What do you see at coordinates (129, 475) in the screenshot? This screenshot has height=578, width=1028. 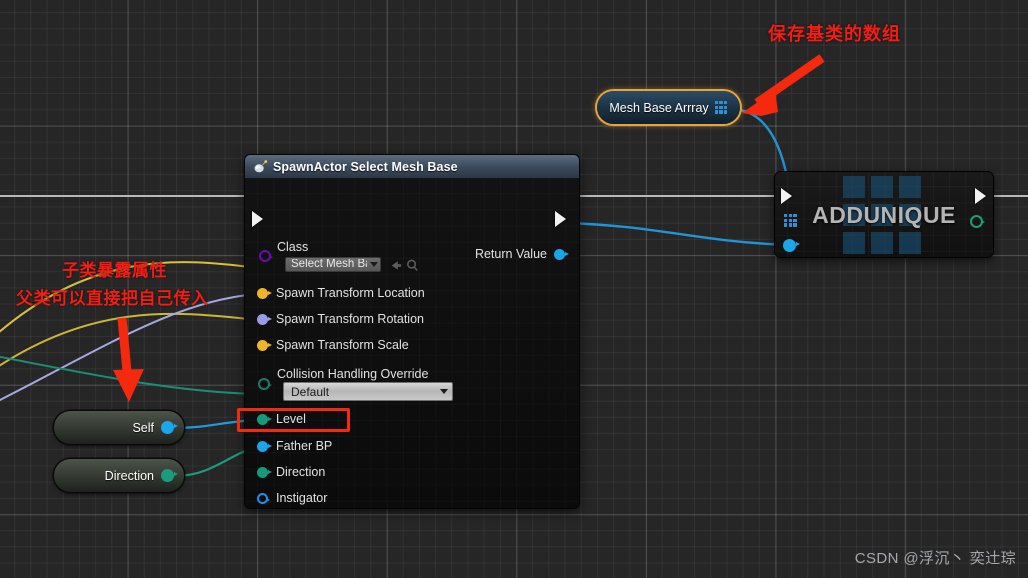 I see `direction-label: Direction` at bounding box center [129, 475].